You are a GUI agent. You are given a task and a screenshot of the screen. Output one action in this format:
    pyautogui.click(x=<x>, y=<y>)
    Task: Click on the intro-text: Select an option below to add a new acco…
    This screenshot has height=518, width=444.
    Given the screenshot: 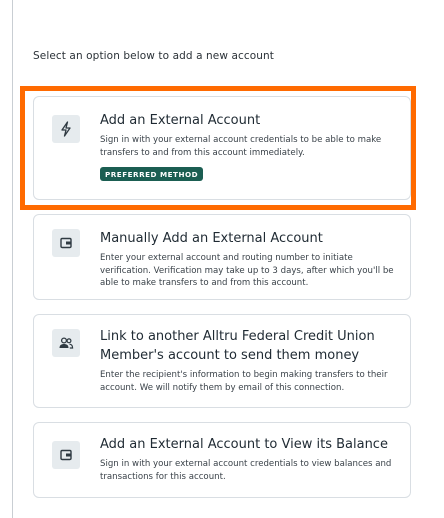 What is the action you would take?
    pyautogui.click(x=154, y=56)
    